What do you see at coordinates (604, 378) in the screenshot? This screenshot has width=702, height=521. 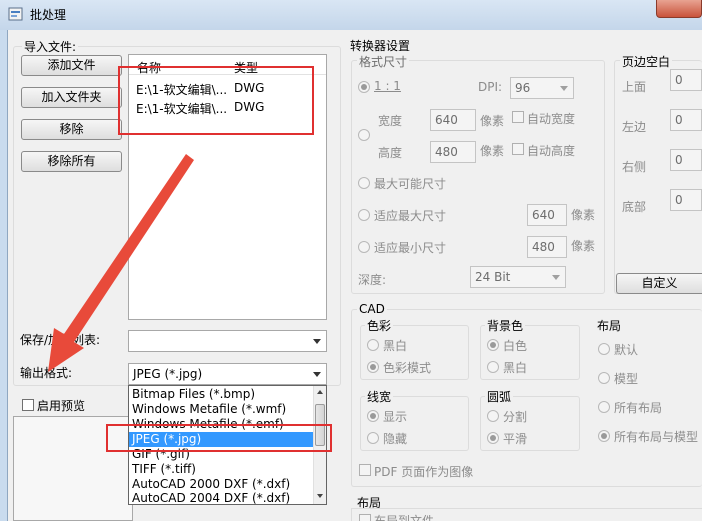 I see `layout-model-radio` at bounding box center [604, 378].